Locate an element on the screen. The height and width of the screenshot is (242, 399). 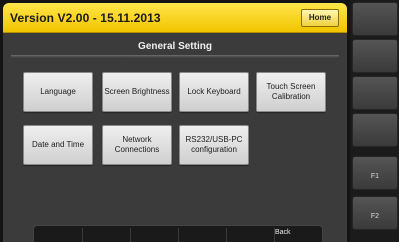
title-bar: Version V2.00 - 15.11.2013 Home is located at coordinates (175, 18).